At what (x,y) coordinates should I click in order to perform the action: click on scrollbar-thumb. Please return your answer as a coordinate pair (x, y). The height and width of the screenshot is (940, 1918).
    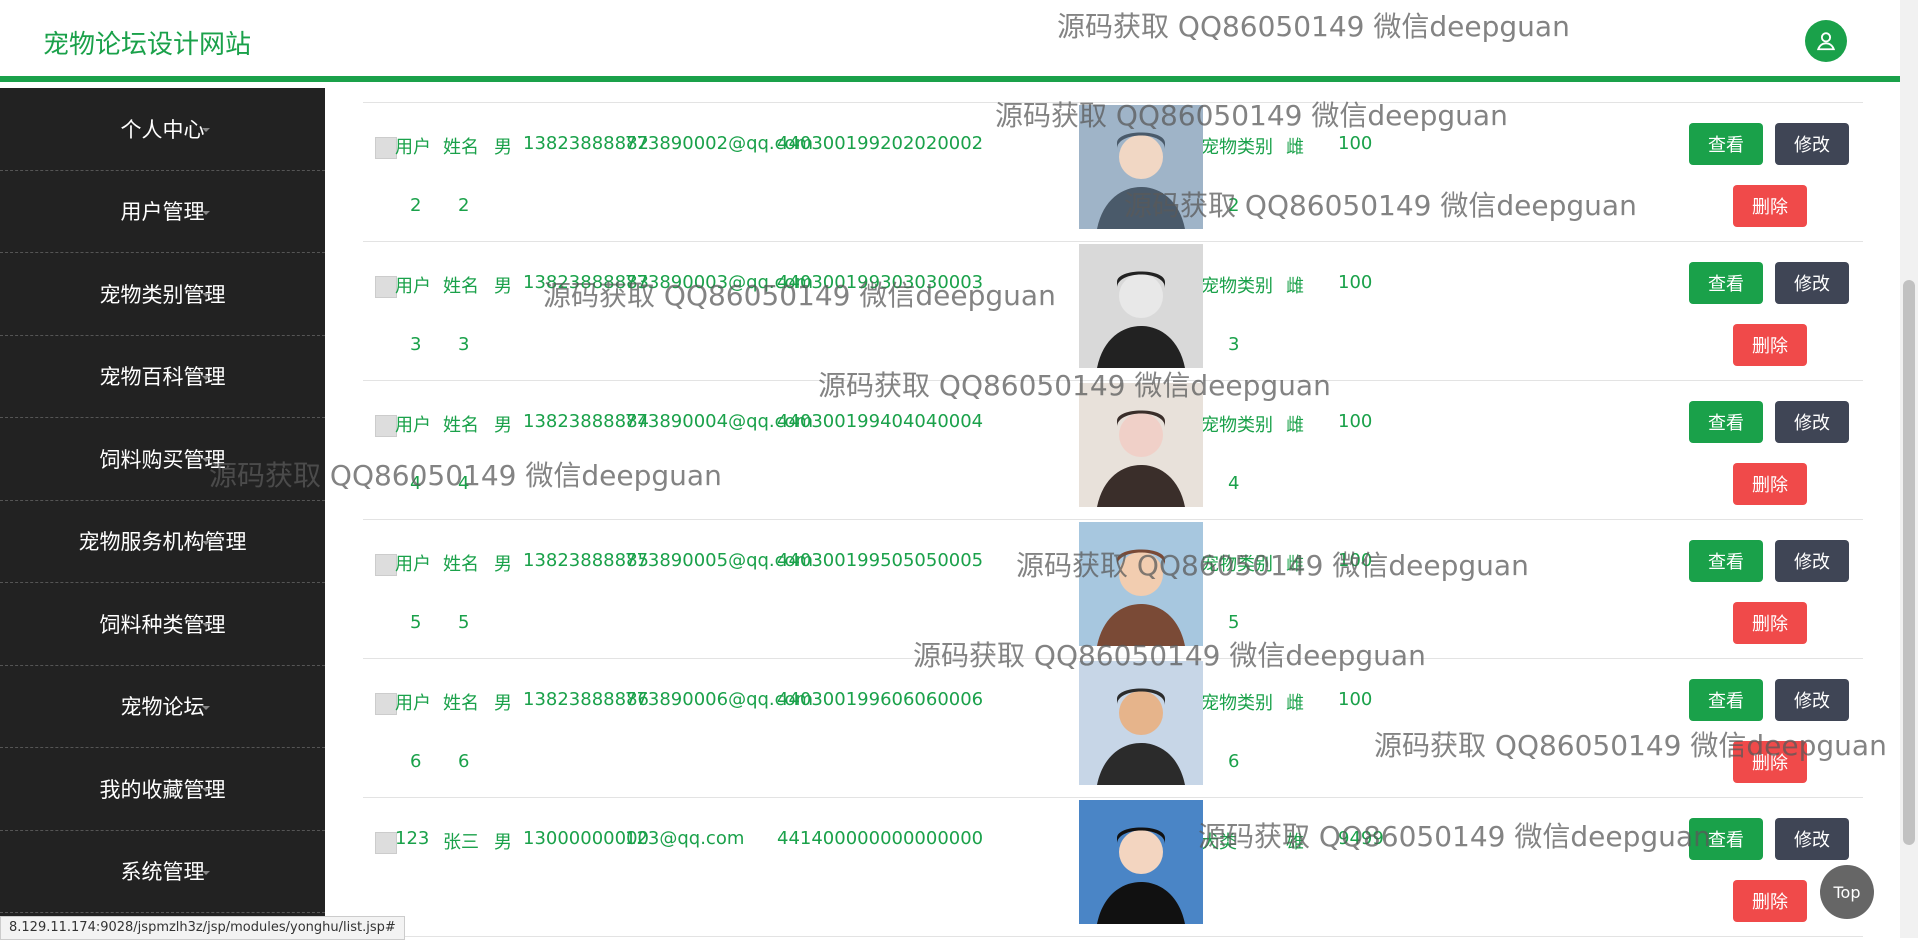
    Looking at the image, I should click on (1909, 562).